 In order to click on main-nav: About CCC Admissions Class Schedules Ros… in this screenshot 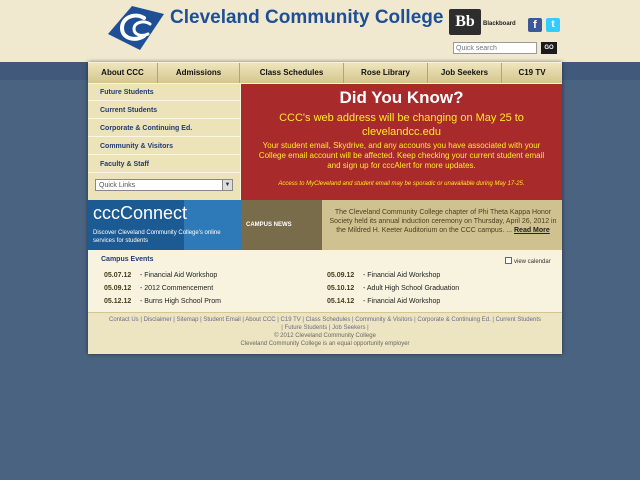, I will do `click(325, 73)`.